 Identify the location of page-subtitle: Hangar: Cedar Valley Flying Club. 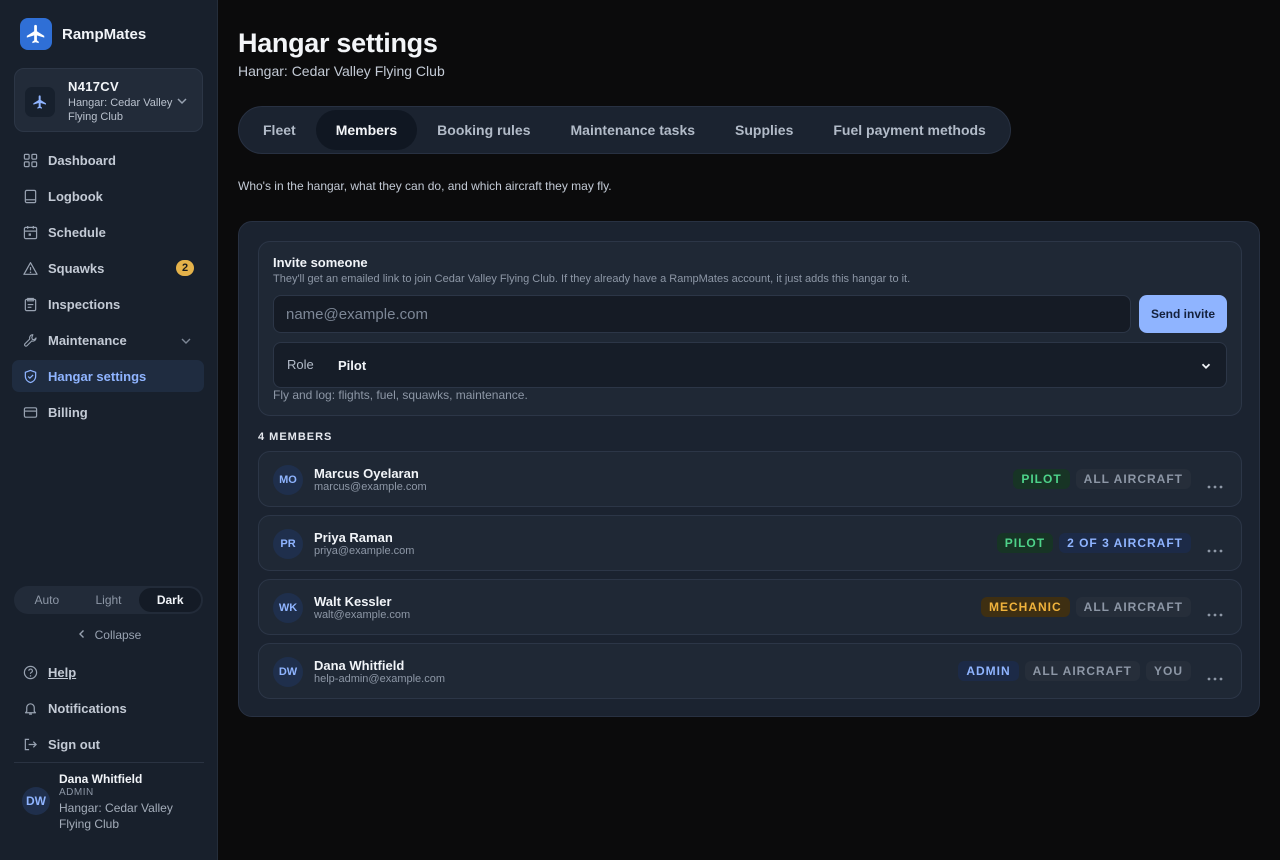
(341, 71).